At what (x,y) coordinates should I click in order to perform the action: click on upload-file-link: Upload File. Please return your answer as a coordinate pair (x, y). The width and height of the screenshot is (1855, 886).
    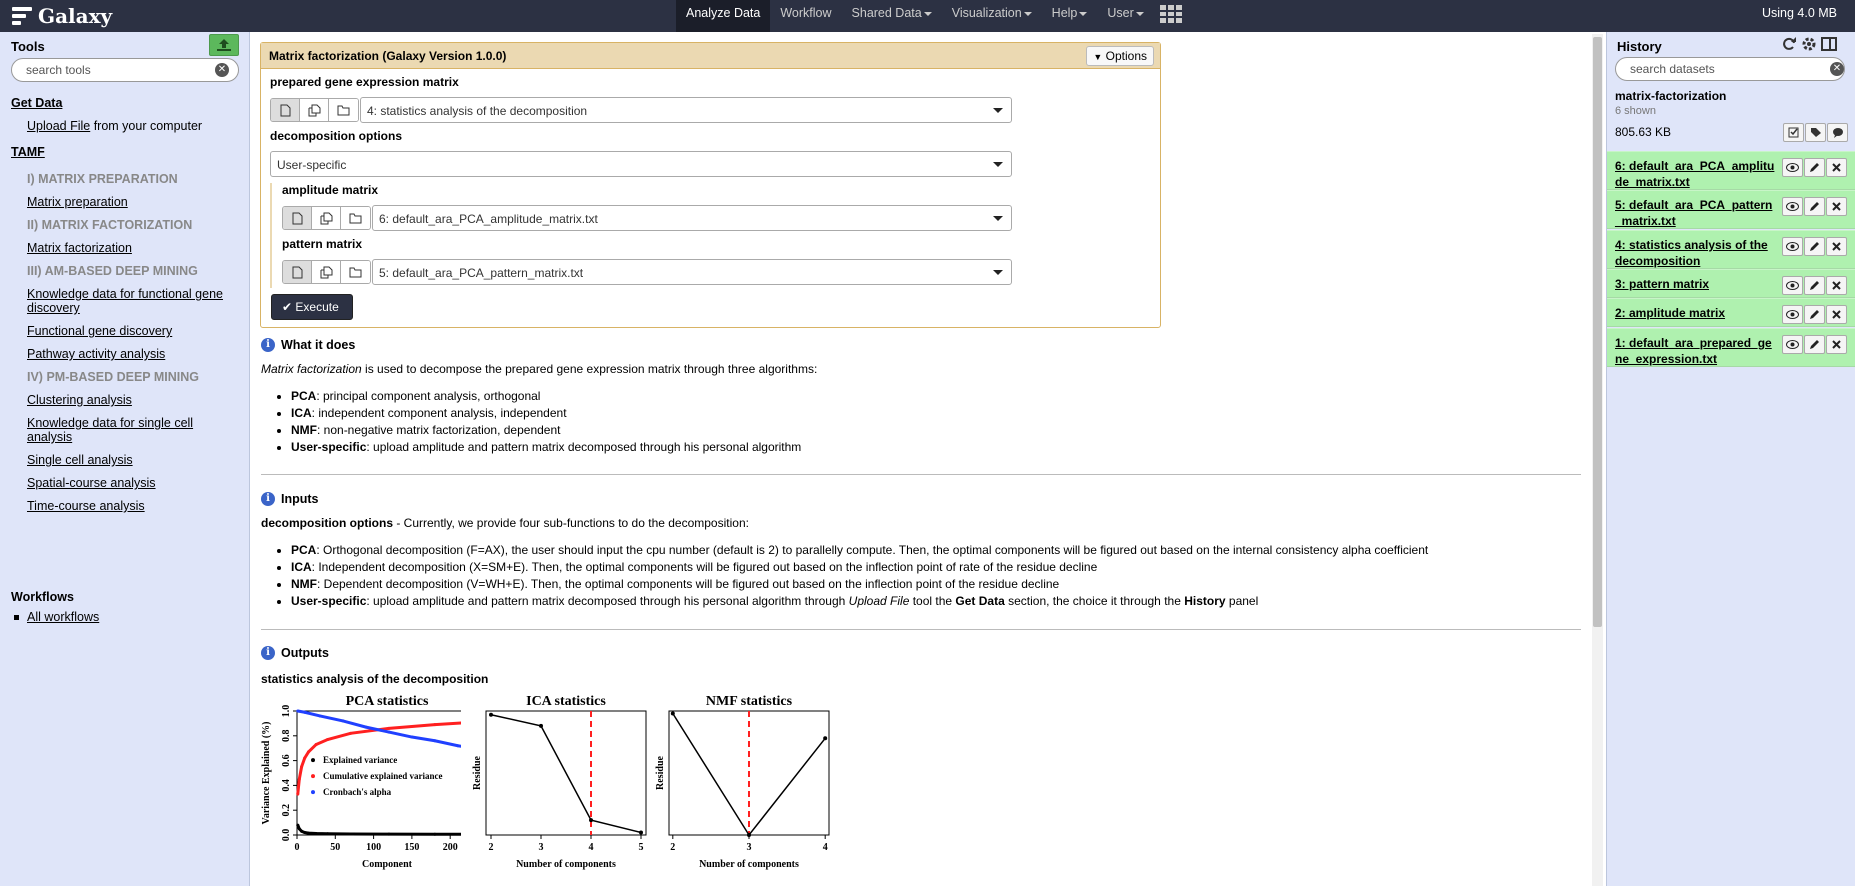
    Looking at the image, I should click on (58, 126).